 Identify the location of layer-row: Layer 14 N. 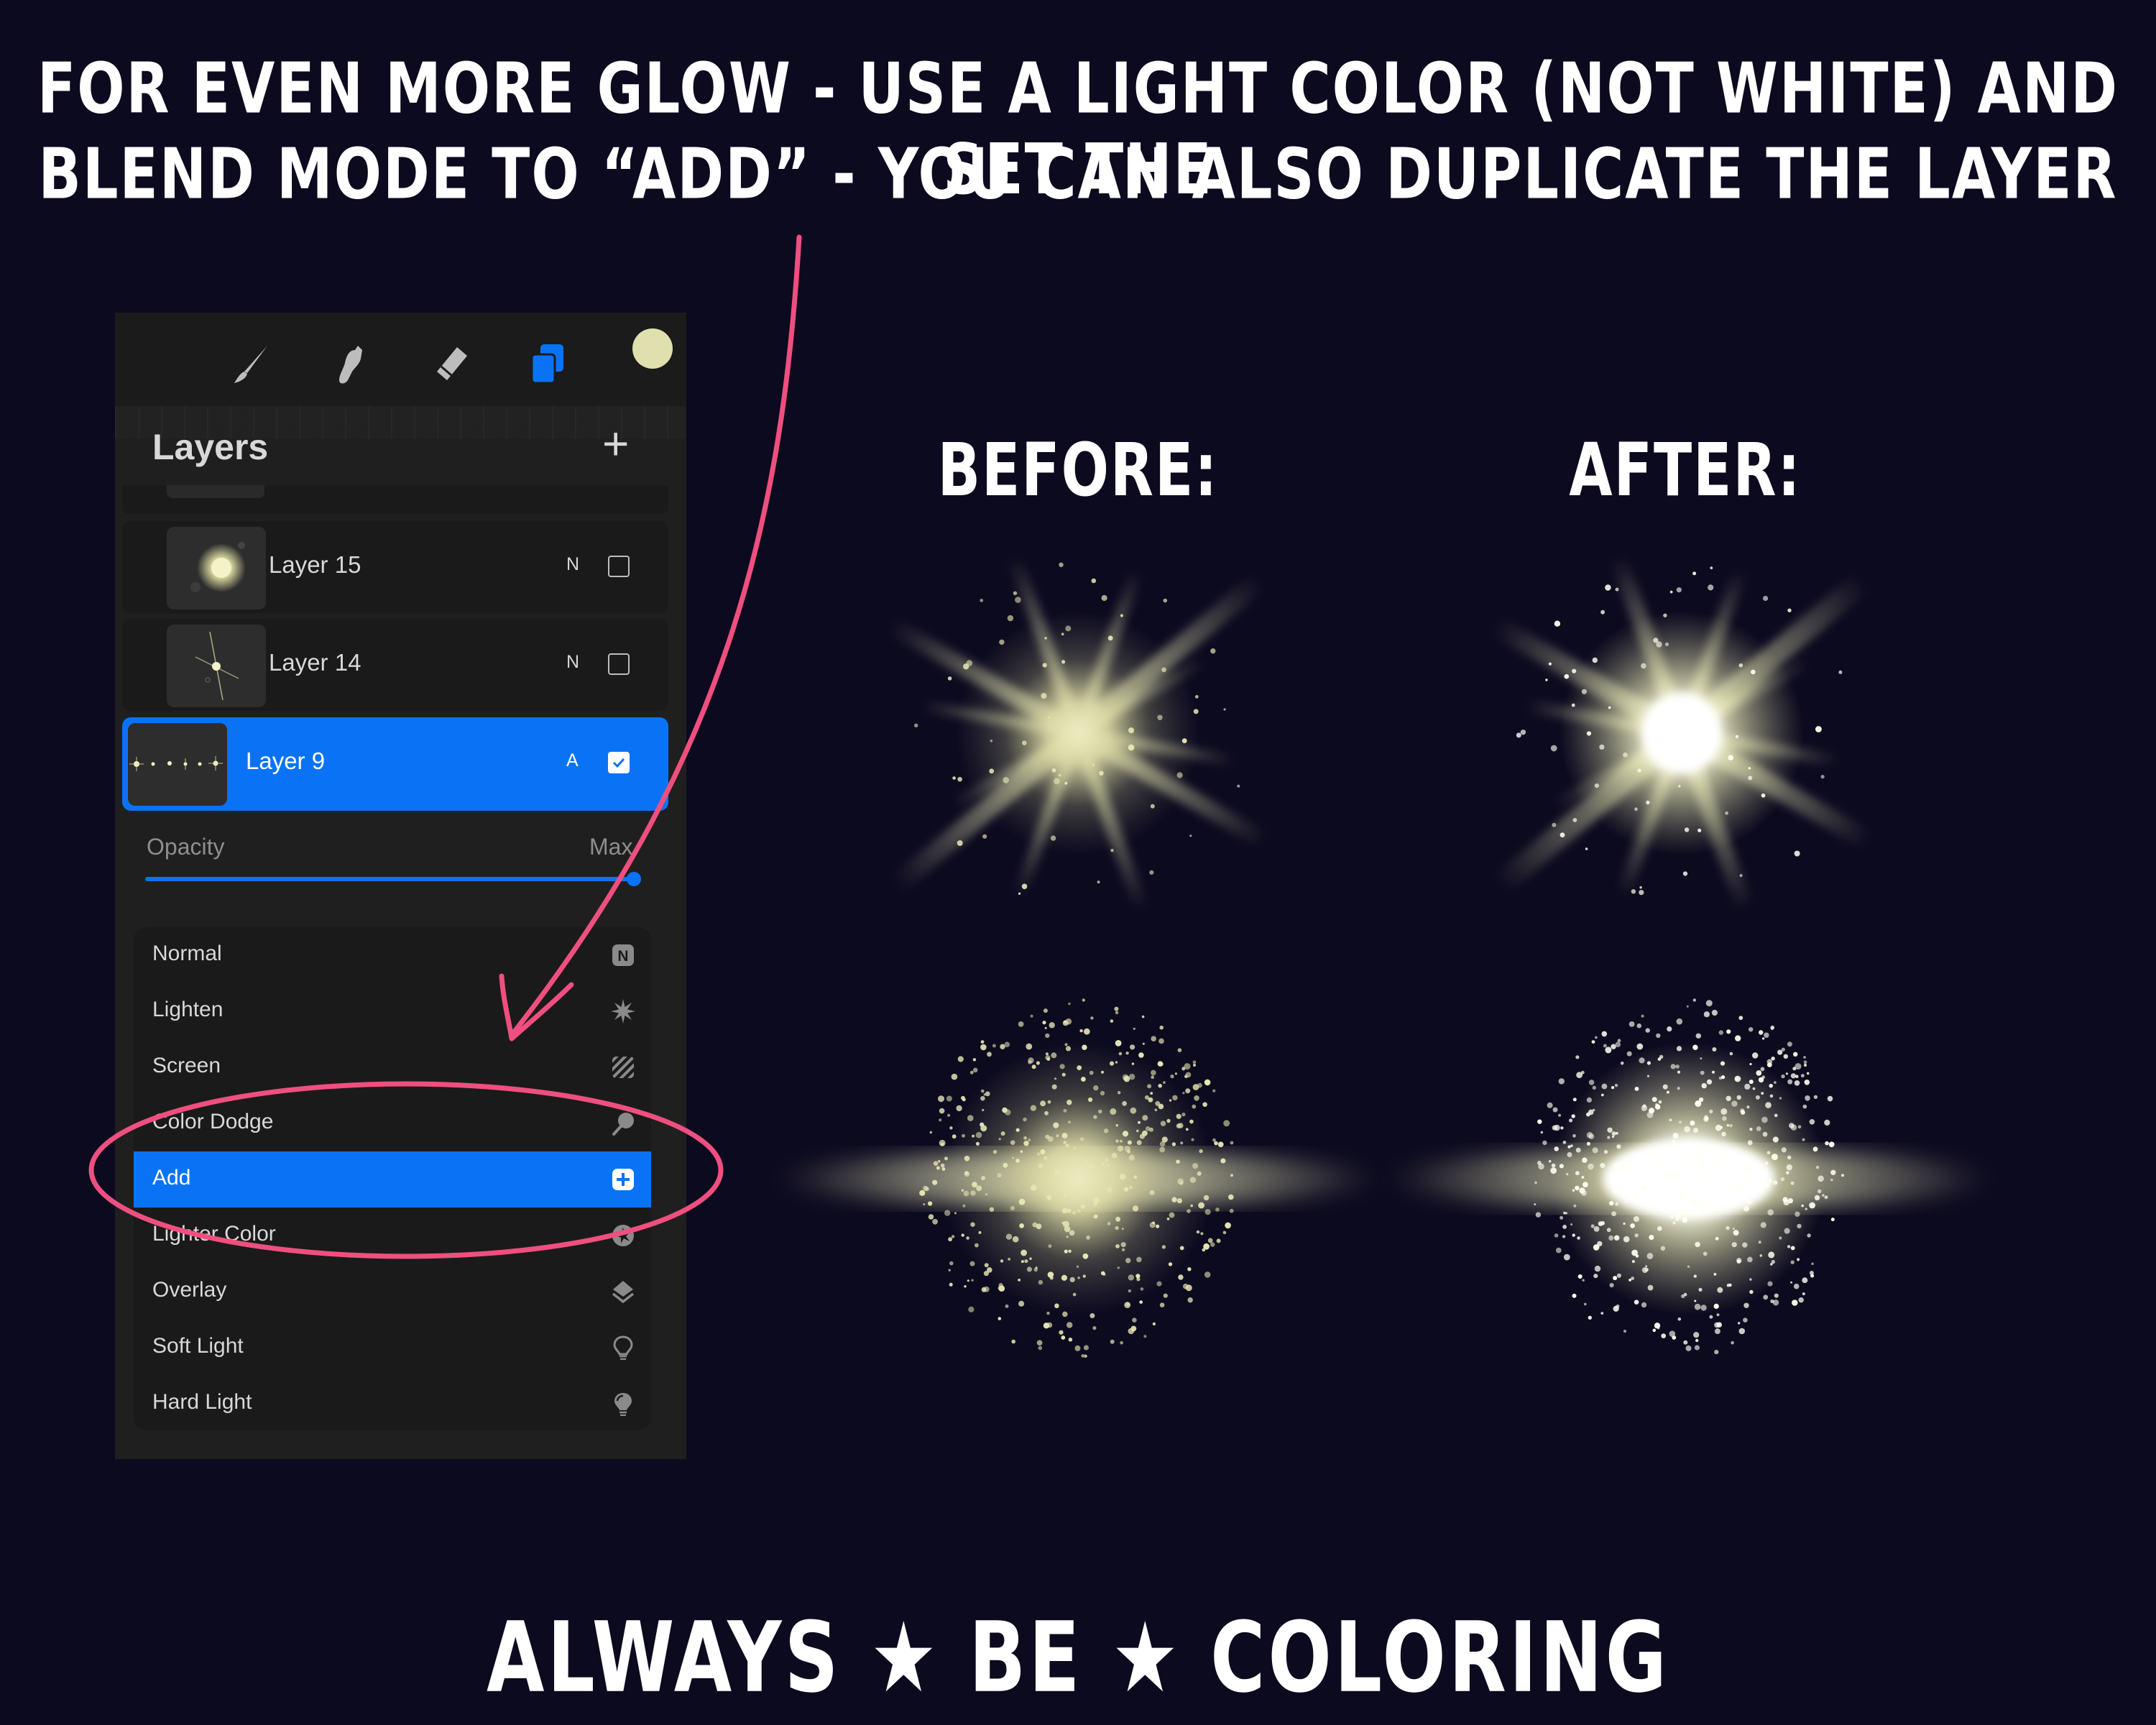
(395, 665).